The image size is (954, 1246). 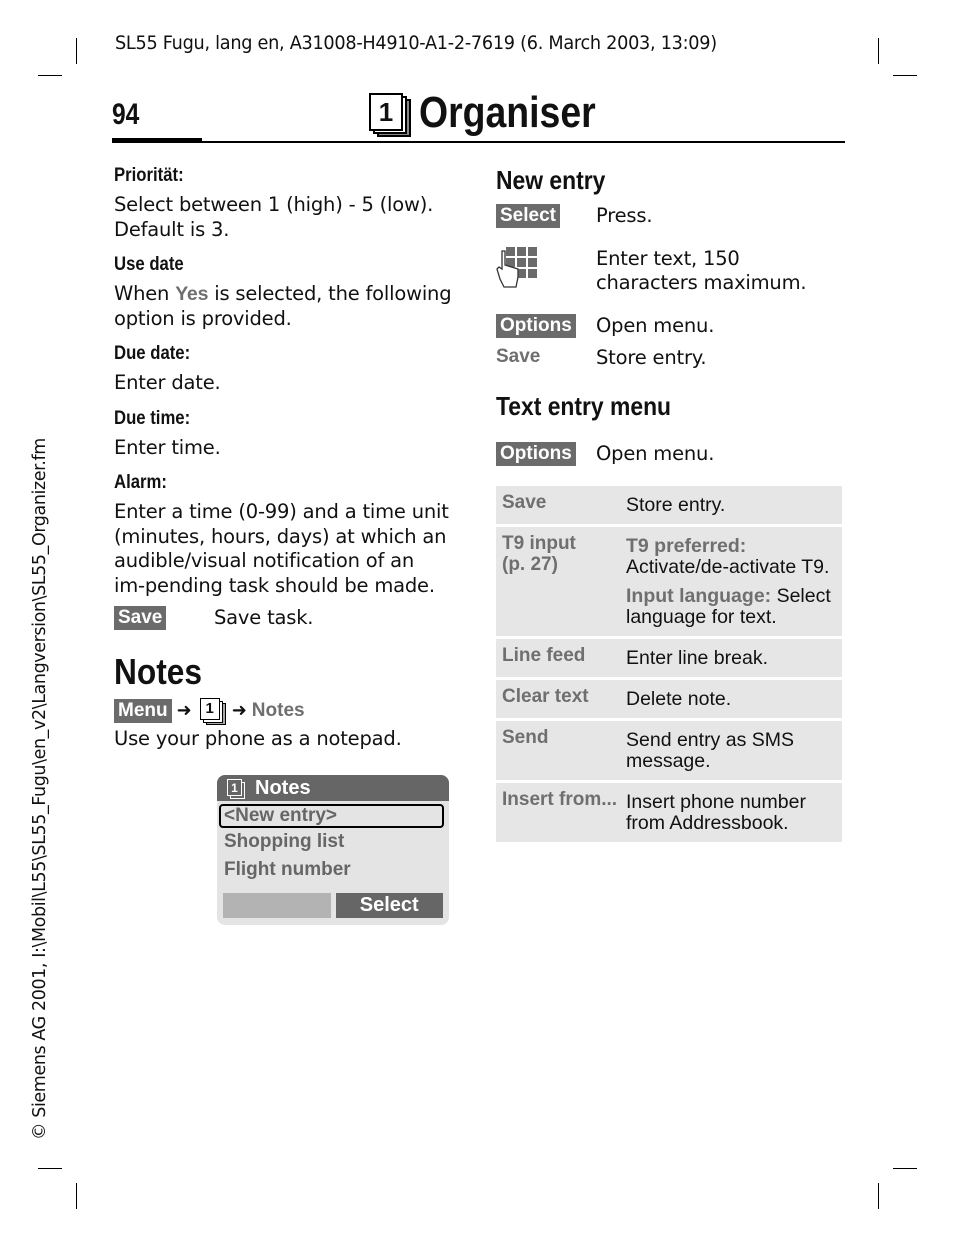 I want to click on keyword-yes: Yes, so click(x=192, y=294).